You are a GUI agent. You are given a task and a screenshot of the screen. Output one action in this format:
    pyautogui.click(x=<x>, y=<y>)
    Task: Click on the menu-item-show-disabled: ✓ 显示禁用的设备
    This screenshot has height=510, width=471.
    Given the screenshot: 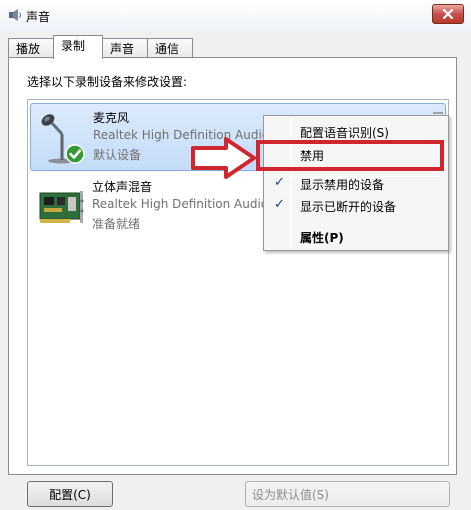 What is the action you would take?
    pyautogui.click(x=356, y=184)
    